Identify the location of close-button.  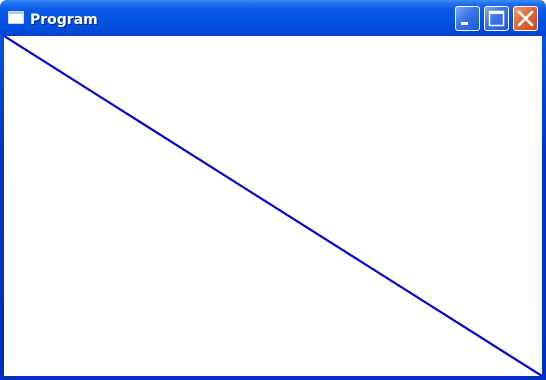
(525, 18).